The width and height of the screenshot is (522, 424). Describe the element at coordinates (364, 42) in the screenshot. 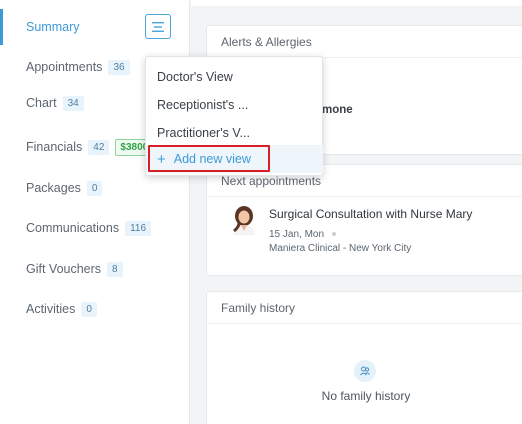

I see `alerts-card-title: Alerts & Allergies` at that location.